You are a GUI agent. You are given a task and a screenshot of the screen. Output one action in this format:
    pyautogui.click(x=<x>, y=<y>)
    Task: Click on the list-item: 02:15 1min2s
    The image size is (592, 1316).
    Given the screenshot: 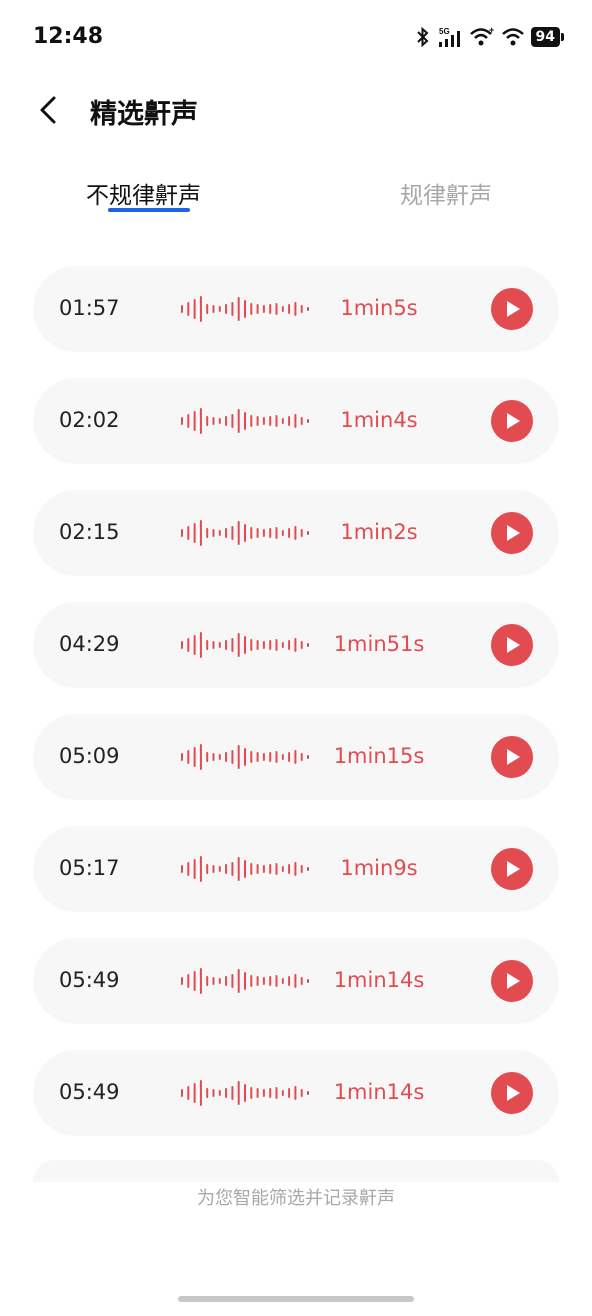 What is the action you would take?
    pyautogui.click(x=296, y=533)
    